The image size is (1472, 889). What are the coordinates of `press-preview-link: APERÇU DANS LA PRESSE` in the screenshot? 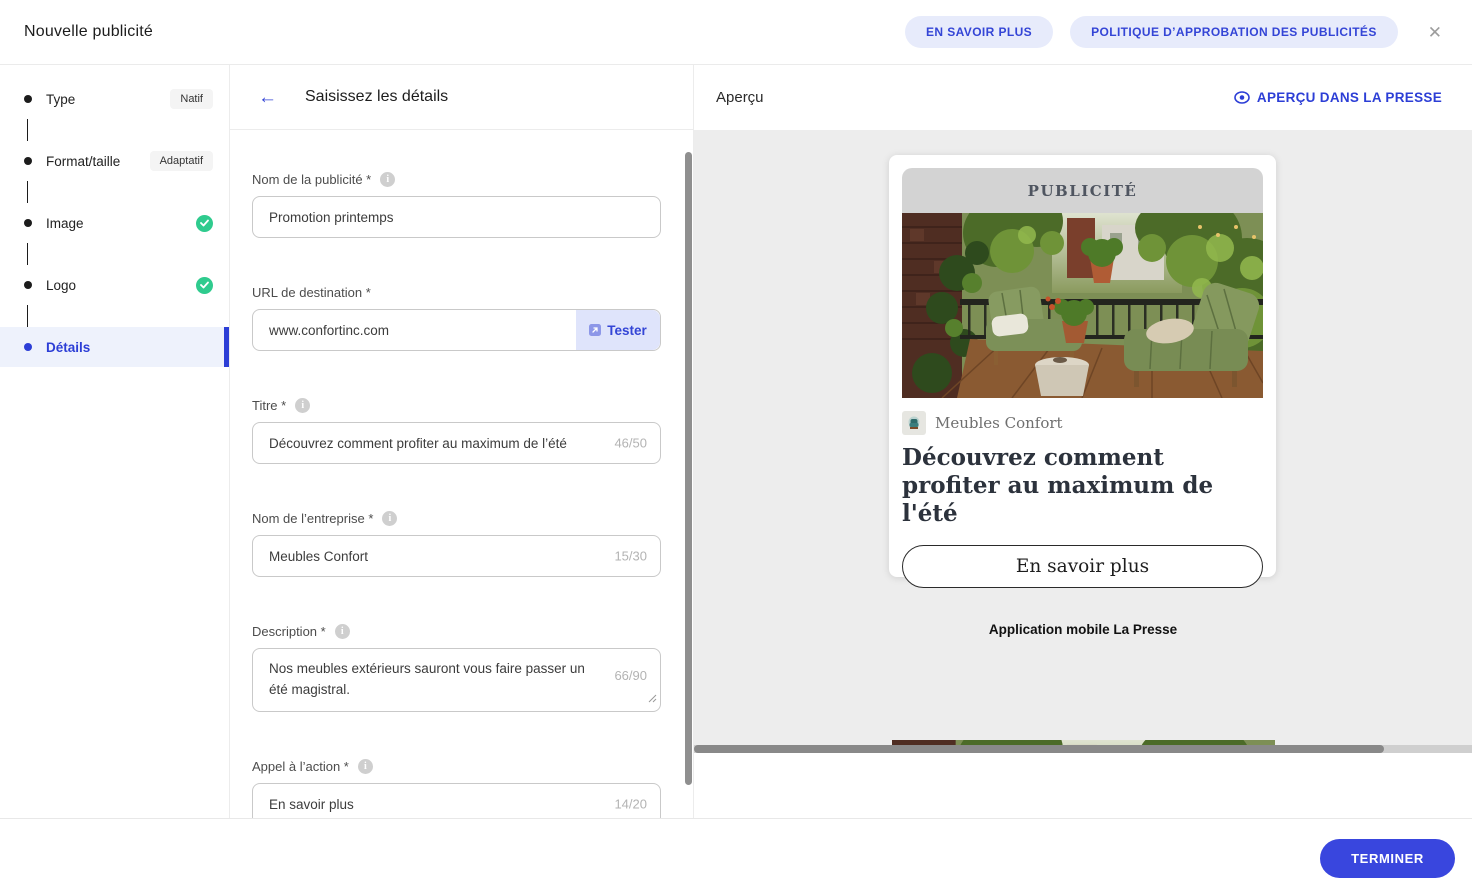 It's located at (1338, 97).